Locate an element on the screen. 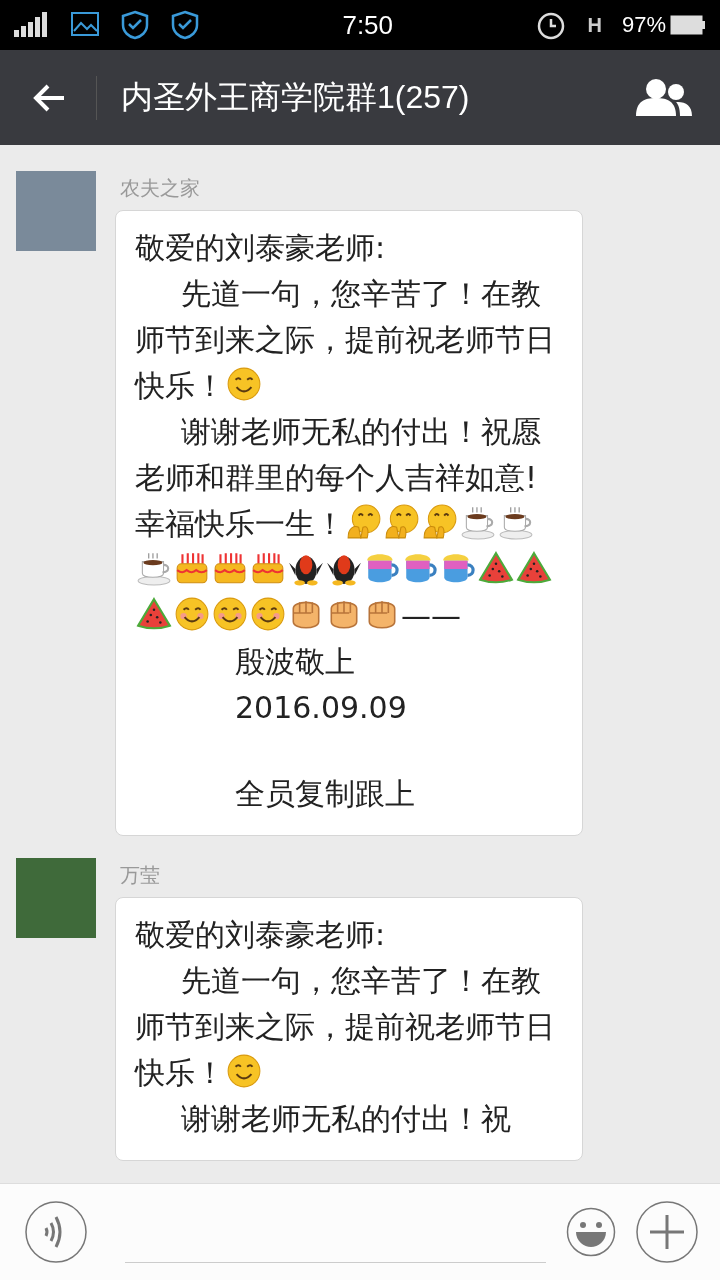 This screenshot has height=1280, width=720. sender-name: 万莹 is located at coordinates (140, 875).